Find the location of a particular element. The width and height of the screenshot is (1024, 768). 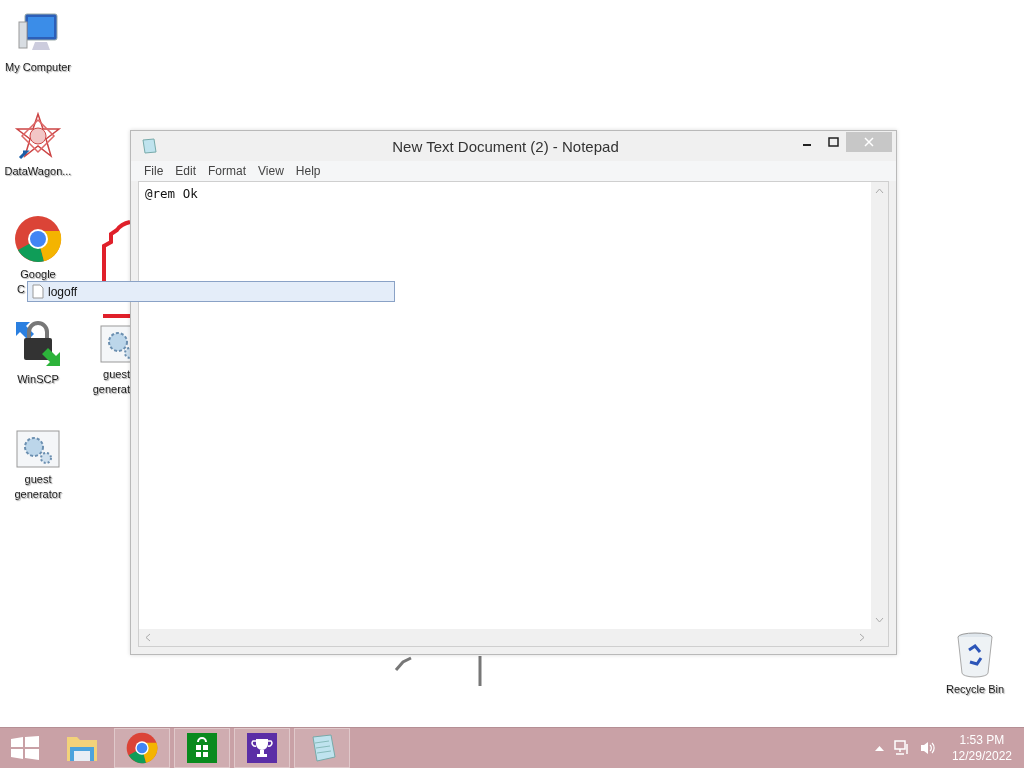

icon-label: Recycle Bin is located at coordinates (975, 689).